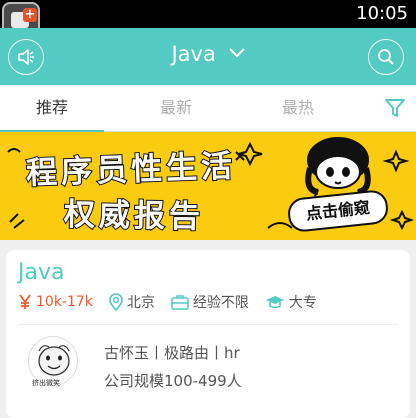 The width and height of the screenshot is (416, 418). What do you see at coordinates (236, 53) in the screenshot?
I see `chevron-down-icon` at bounding box center [236, 53].